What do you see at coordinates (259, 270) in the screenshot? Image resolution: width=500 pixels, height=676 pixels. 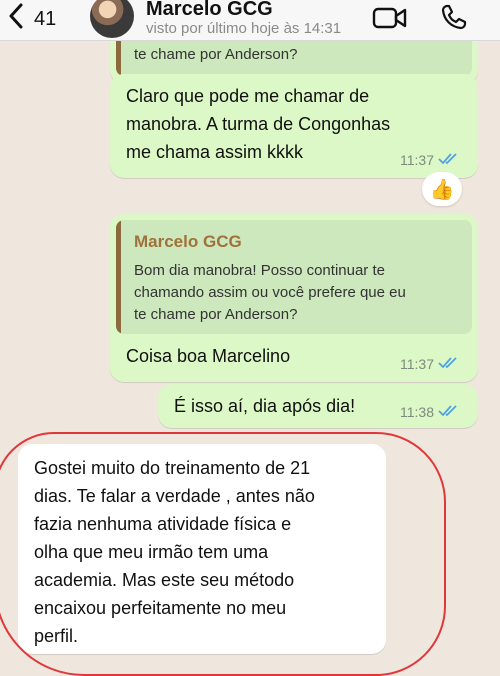 I see `quote-line: Bom dia manobra! Posso continuar te` at bounding box center [259, 270].